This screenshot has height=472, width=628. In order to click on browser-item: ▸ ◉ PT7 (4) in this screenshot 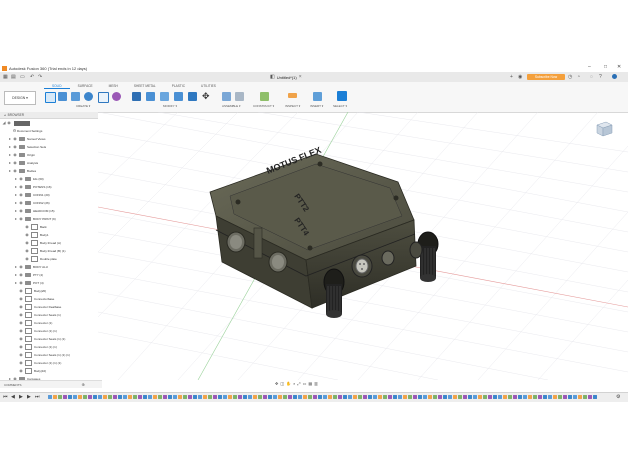, I will do `click(49, 275)`.